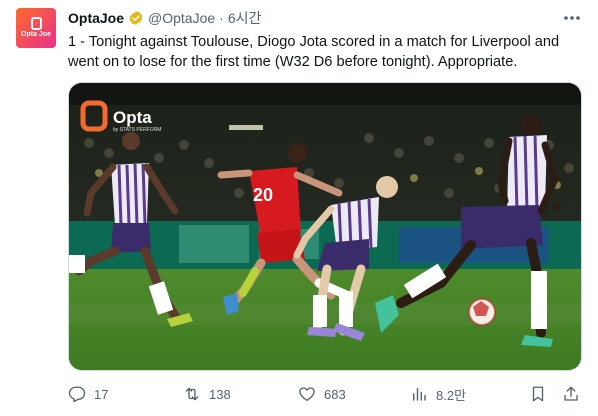 Image resolution: width=598 pixels, height=416 pixels. I want to click on like-count: 683, so click(335, 394).